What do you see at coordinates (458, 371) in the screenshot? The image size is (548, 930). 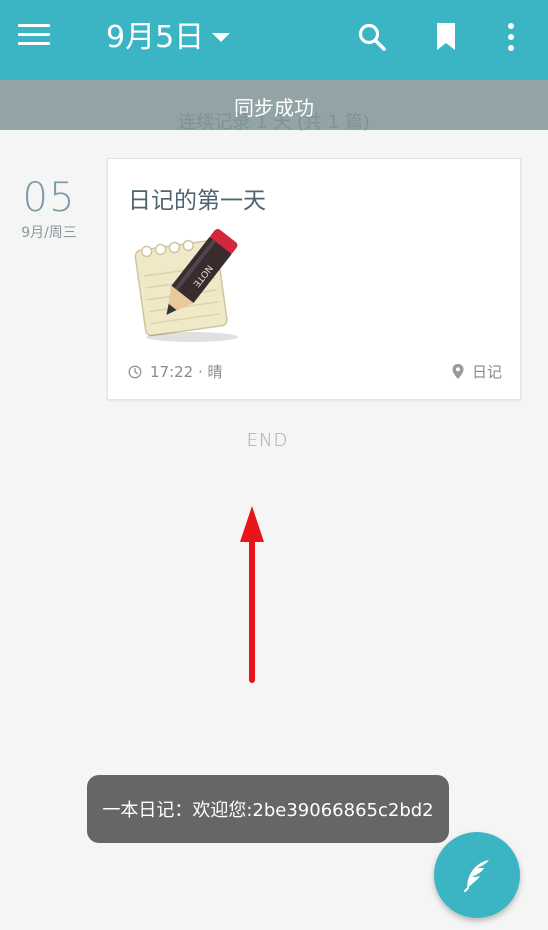 I see `location-pin-icon` at bounding box center [458, 371].